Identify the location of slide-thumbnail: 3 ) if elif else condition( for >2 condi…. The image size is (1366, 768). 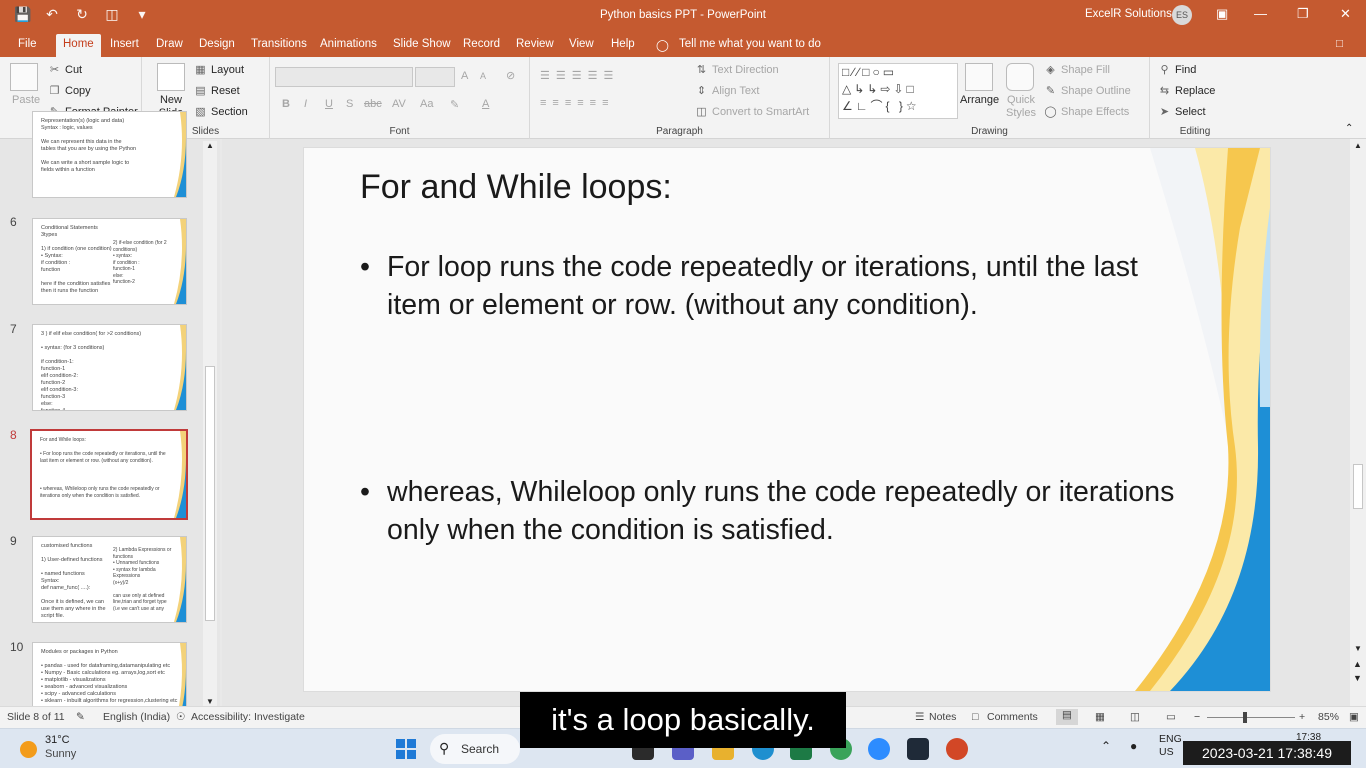
(109, 367).